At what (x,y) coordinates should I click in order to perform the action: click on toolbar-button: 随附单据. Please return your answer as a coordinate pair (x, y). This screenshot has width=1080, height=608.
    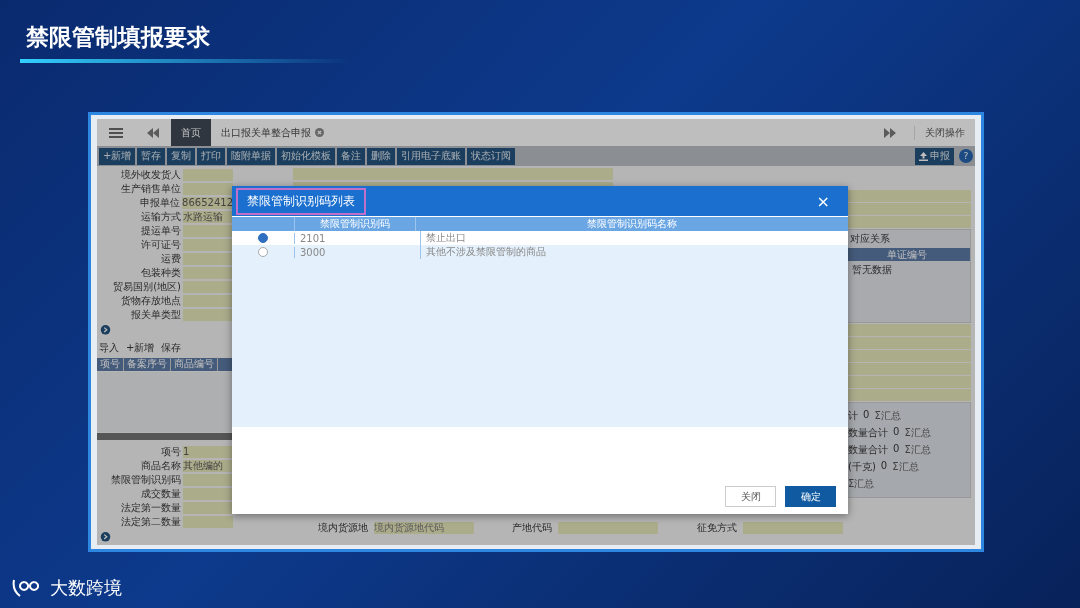
    Looking at the image, I should click on (251, 156).